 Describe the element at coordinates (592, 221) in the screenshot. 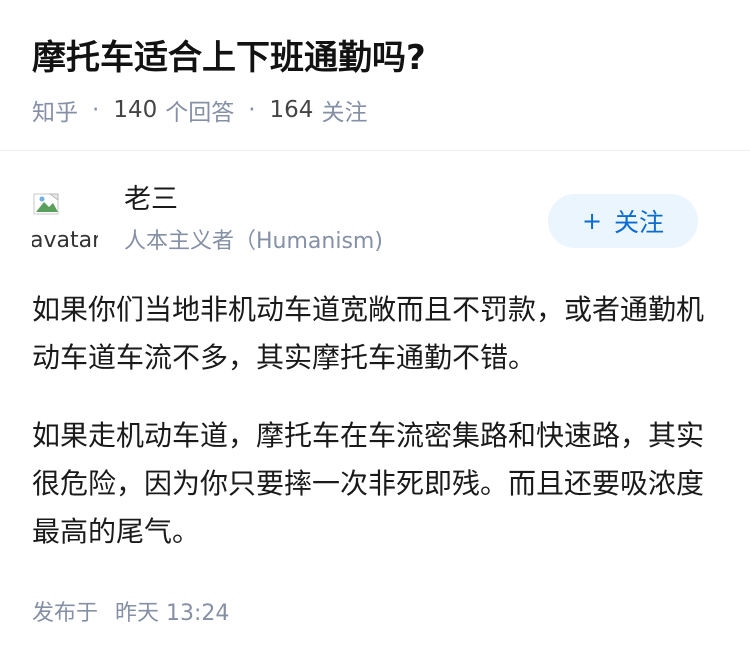

I see `plus-icon: +` at that location.